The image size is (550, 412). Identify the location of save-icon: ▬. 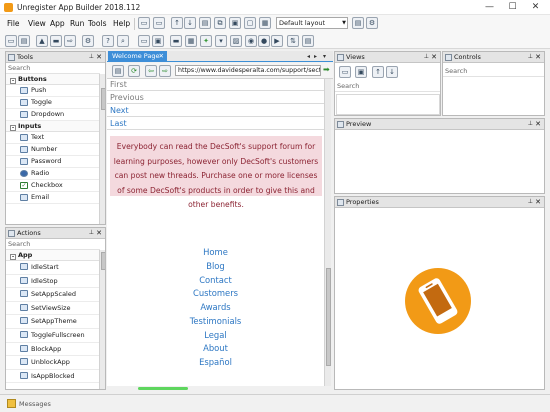
(56, 41).